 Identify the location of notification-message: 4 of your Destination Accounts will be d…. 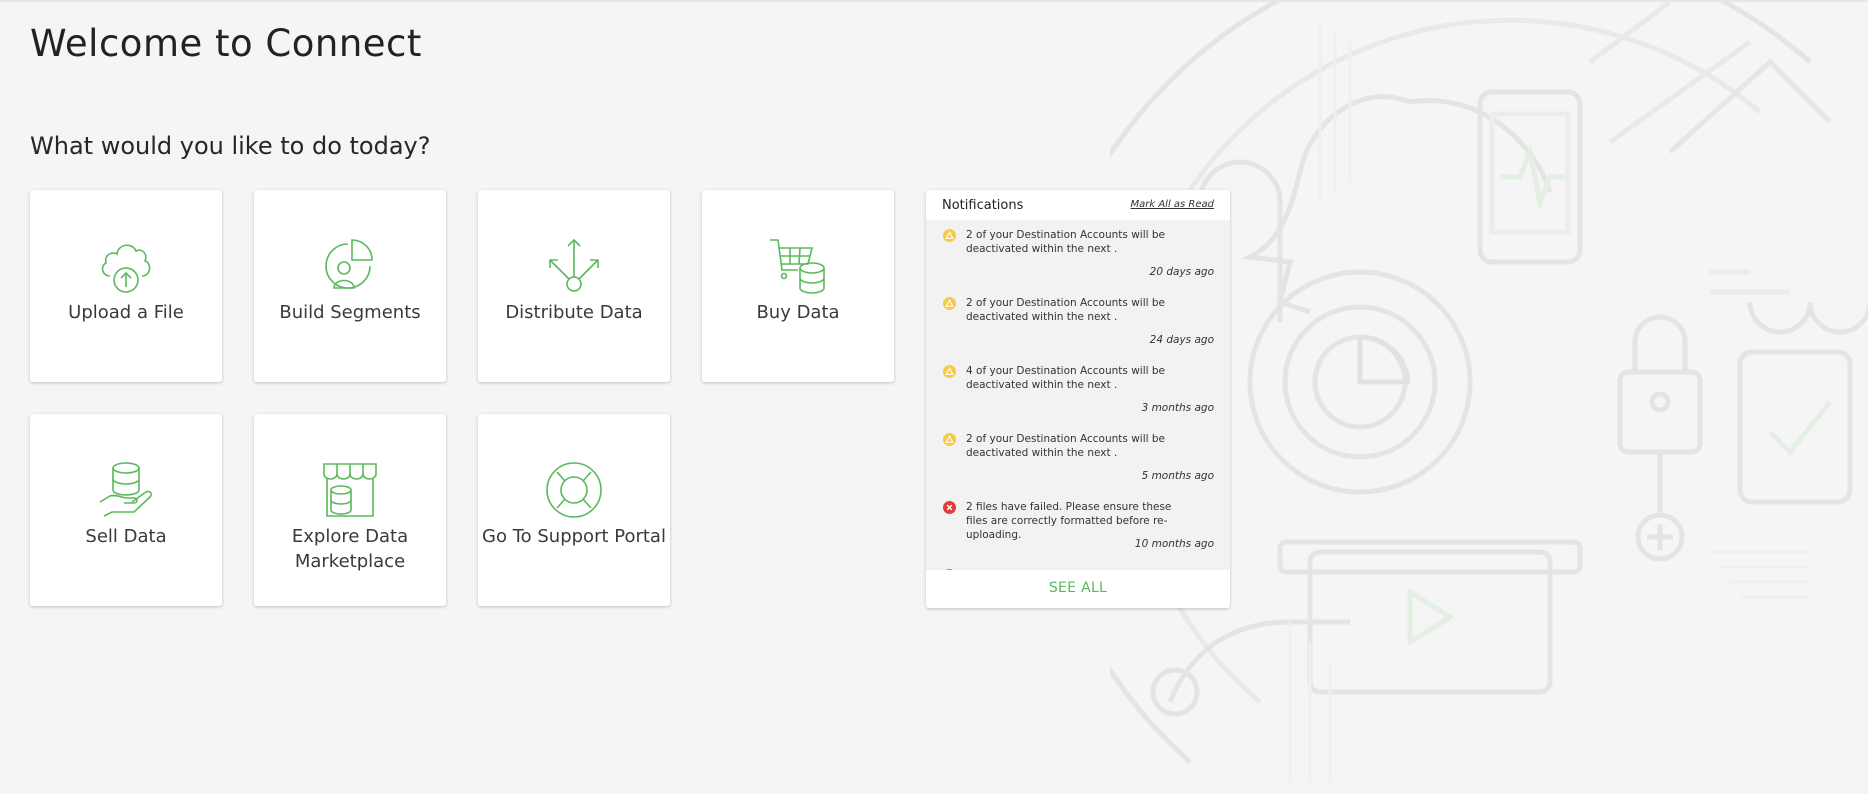
(1066, 378).